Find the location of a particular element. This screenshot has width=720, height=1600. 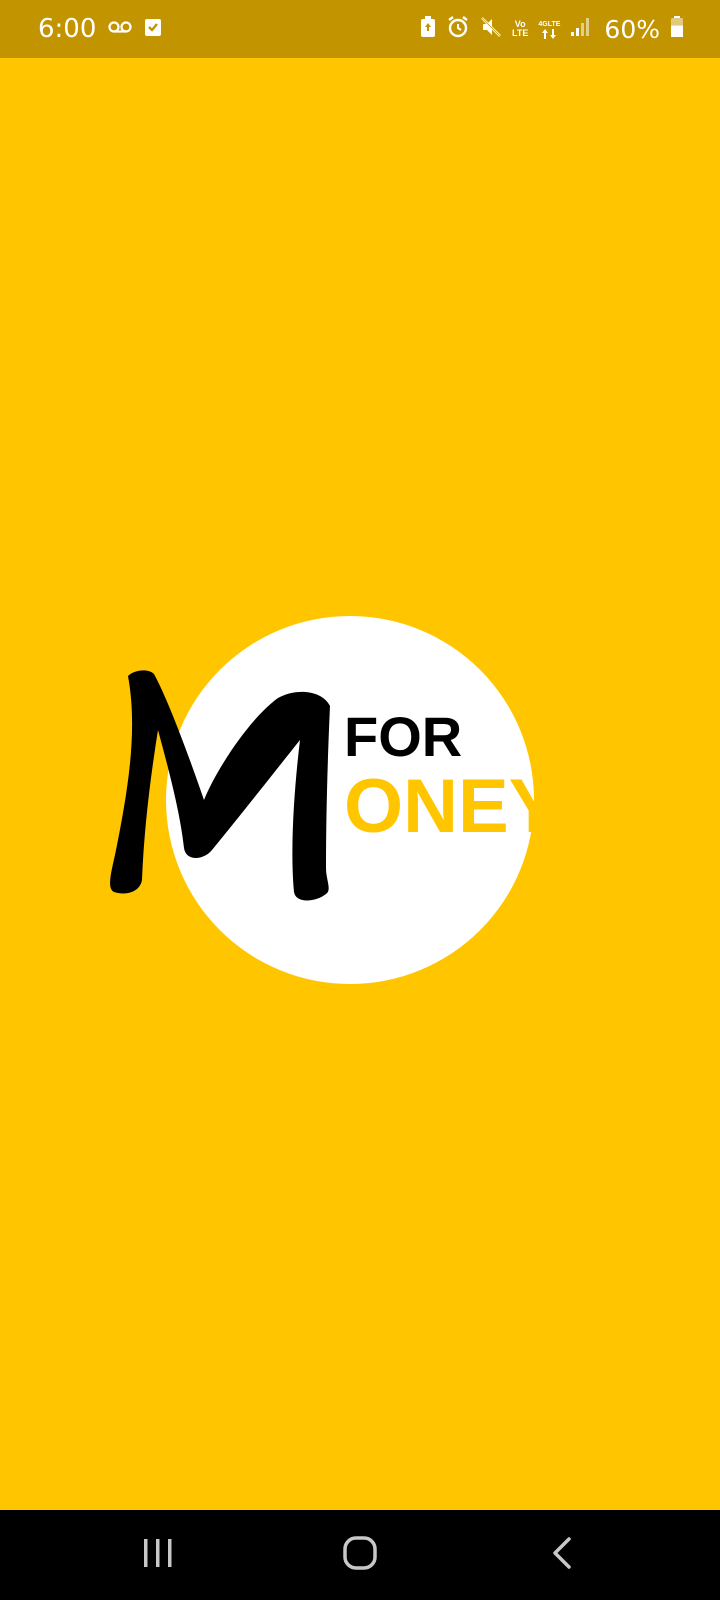

volte-label-bottom: LTE is located at coordinates (520, 33).